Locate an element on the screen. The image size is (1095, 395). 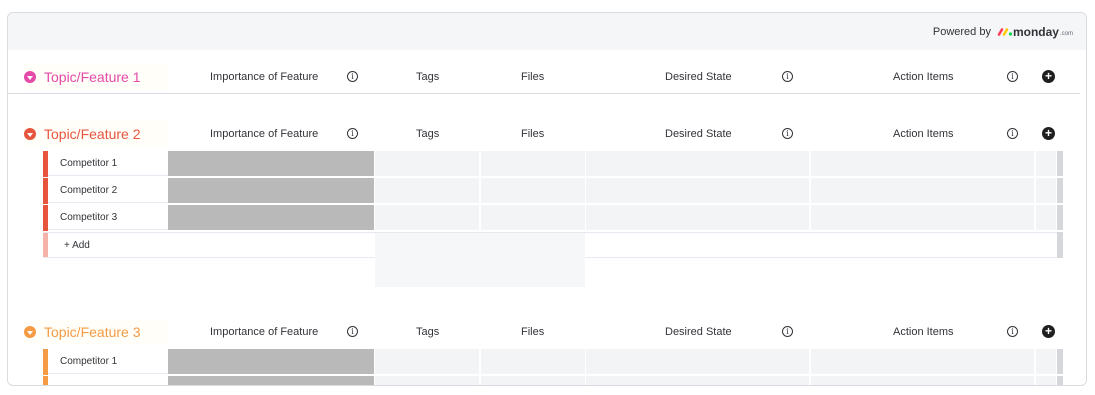
powered-by: Powered by monday .com is located at coordinates (1003, 32).